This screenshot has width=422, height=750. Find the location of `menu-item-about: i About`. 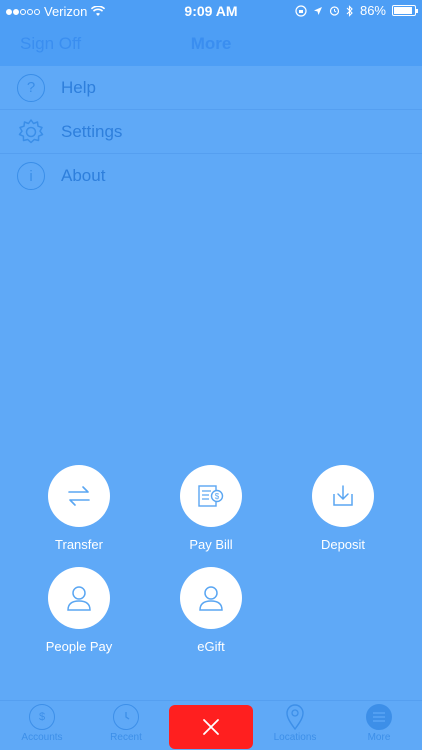

menu-item-about: i About is located at coordinates (211, 176).